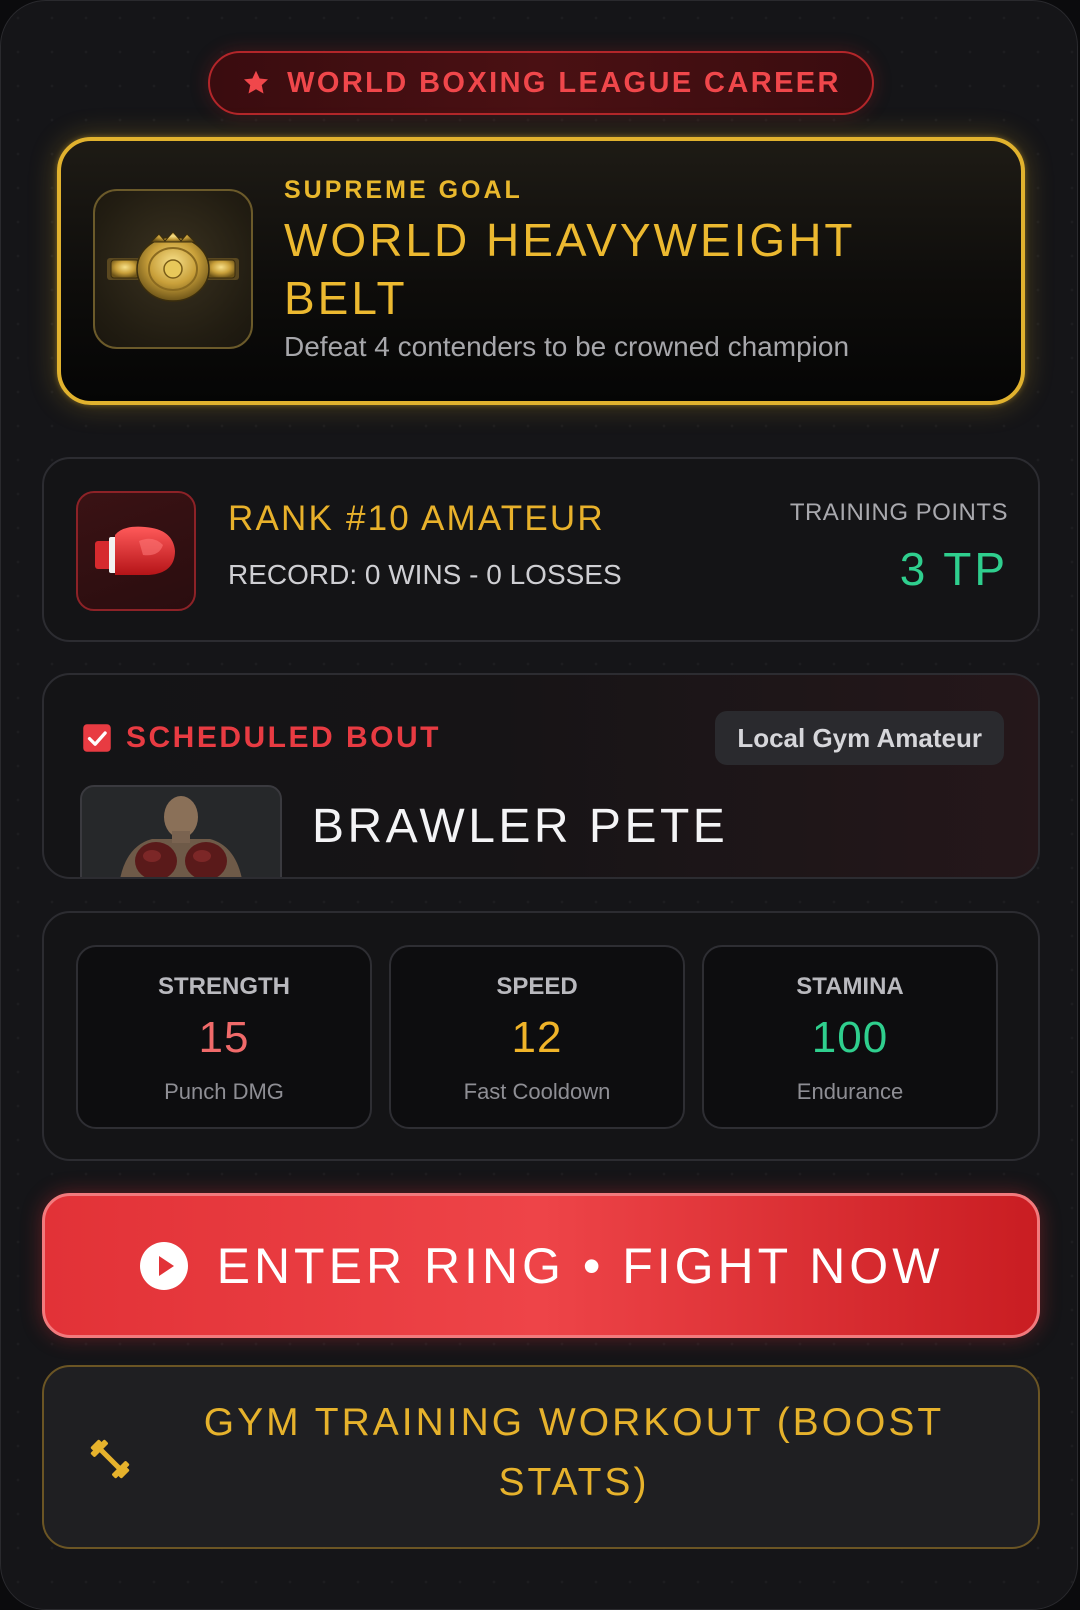  What do you see at coordinates (520, 826) in the screenshot?
I see `opponent-name: BRAWLER PETE` at bounding box center [520, 826].